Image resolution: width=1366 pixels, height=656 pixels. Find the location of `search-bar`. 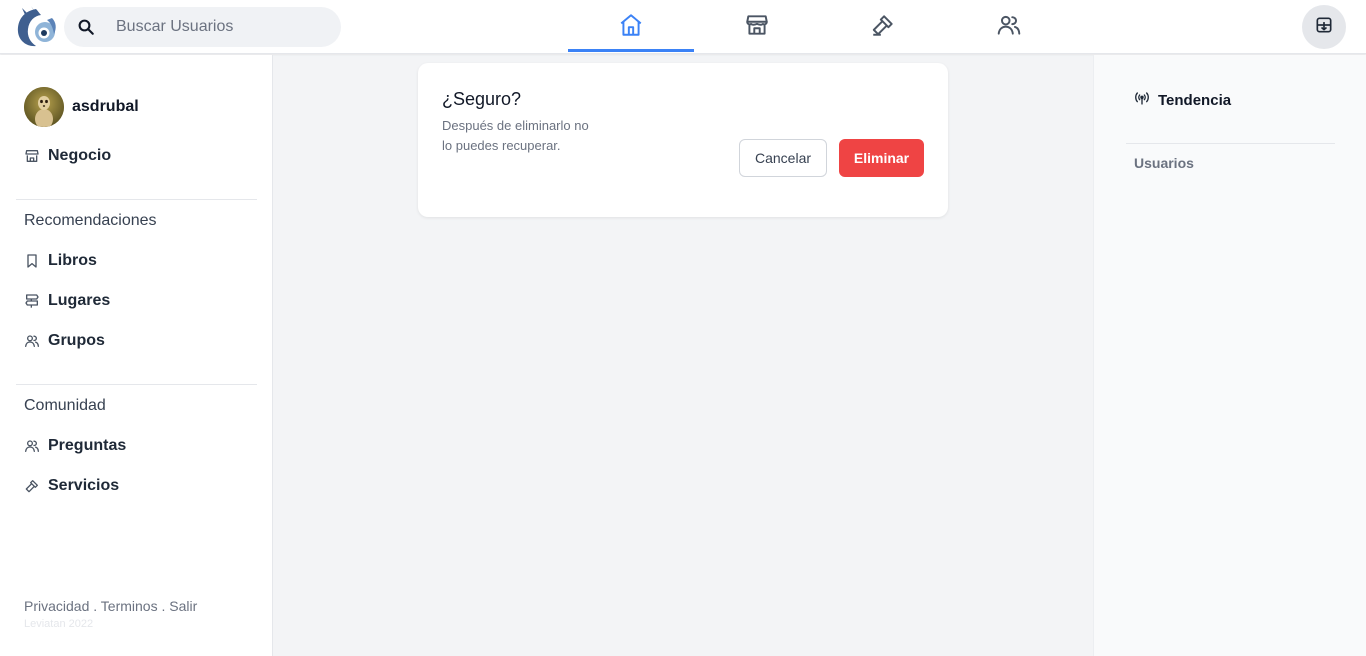

search-bar is located at coordinates (202, 27).